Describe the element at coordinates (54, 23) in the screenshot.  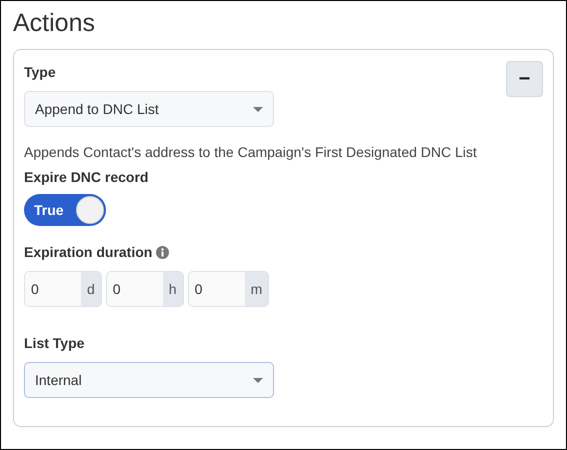
I see `page-title: Actions` at that location.